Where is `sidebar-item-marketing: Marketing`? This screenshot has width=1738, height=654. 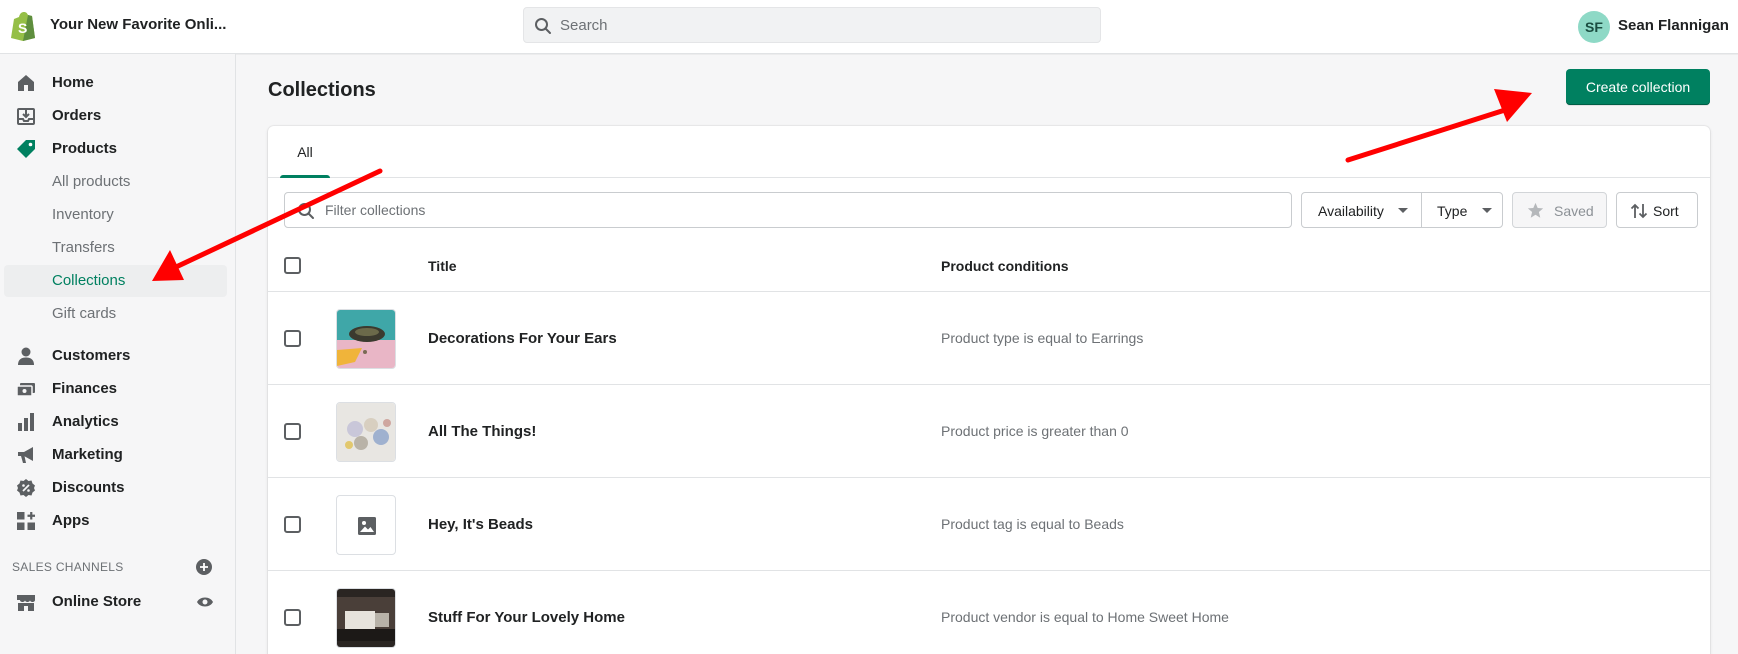 sidebar-item-marketing: Marketing is located at coordinates (115, 455).